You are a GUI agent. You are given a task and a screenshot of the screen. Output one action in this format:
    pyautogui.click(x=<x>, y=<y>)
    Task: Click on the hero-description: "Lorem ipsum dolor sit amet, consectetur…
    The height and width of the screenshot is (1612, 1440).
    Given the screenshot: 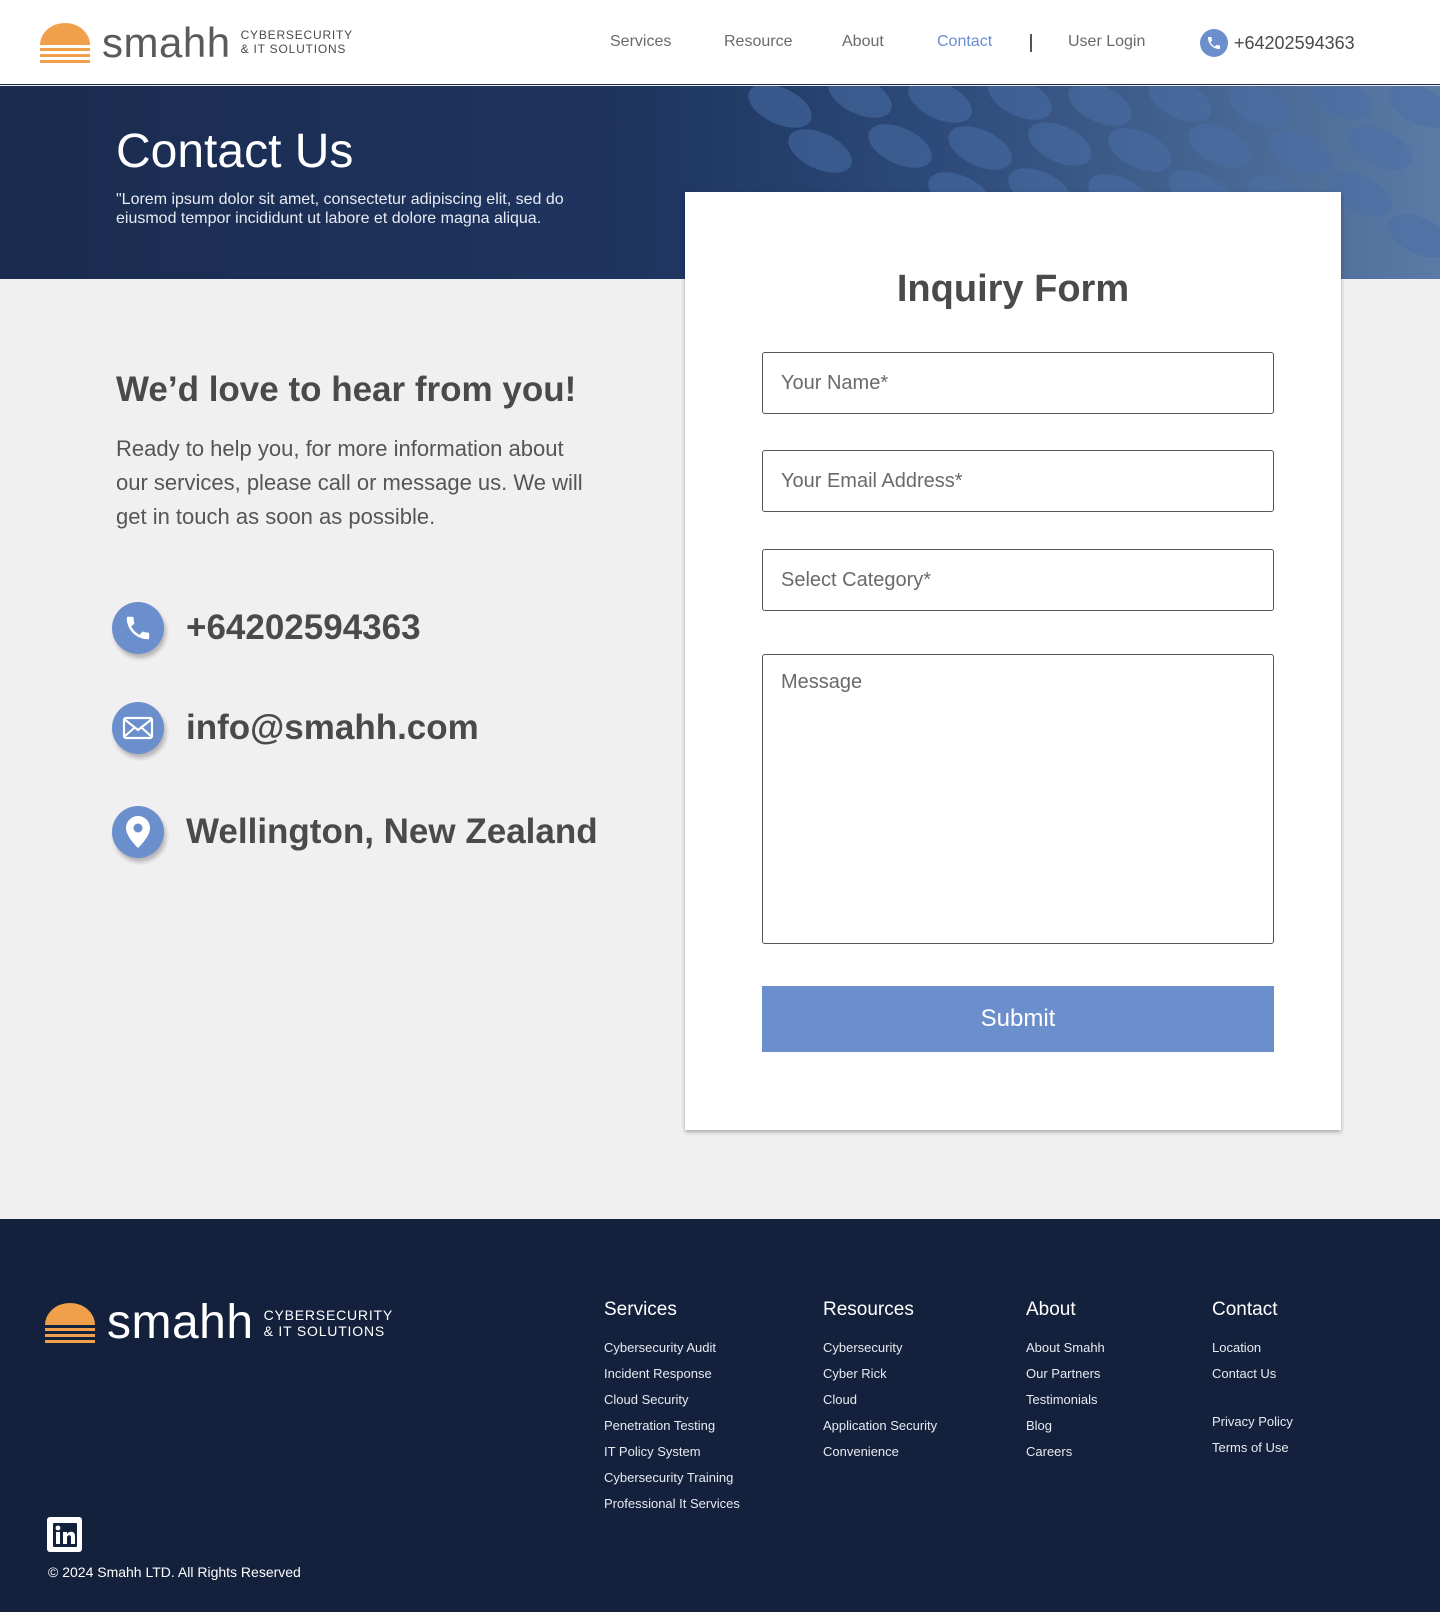 What is the action you would take?
    pyautogui.click(x=340, y=209)
    